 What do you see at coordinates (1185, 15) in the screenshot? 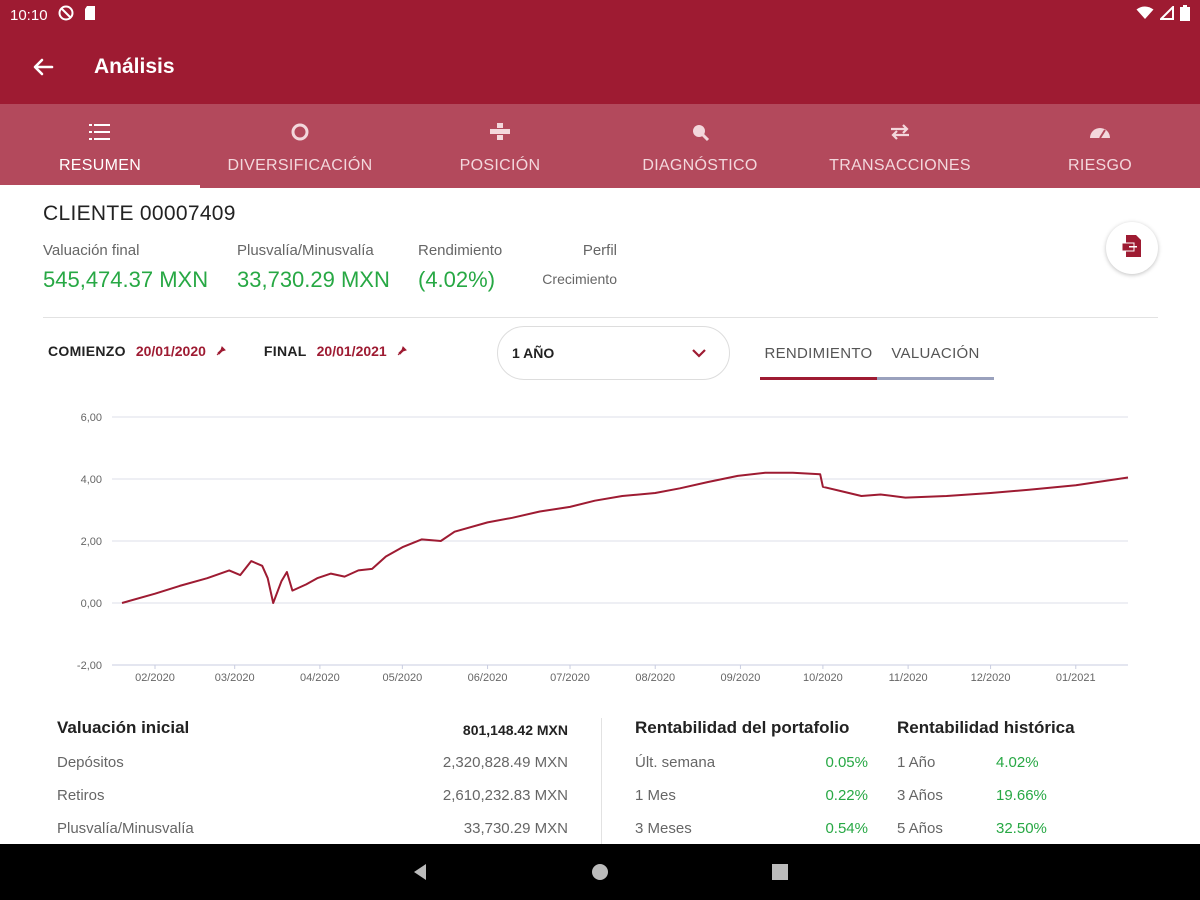
I see `battery-icon` at bounding box center [1185, 15].